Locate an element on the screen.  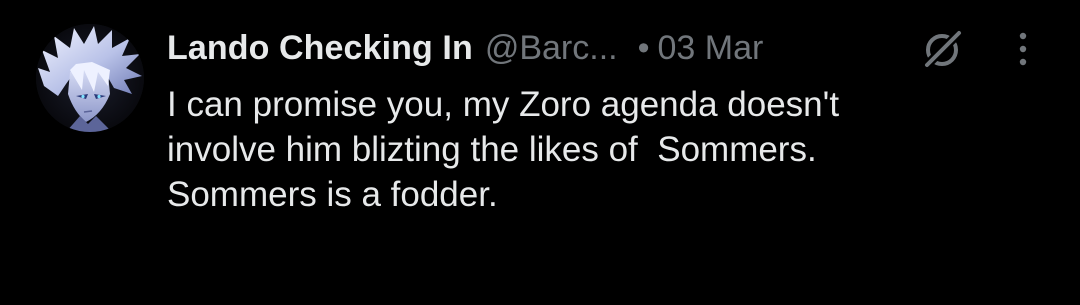
author-display-name: Lando Checking In is located at coordinates (320, 48).